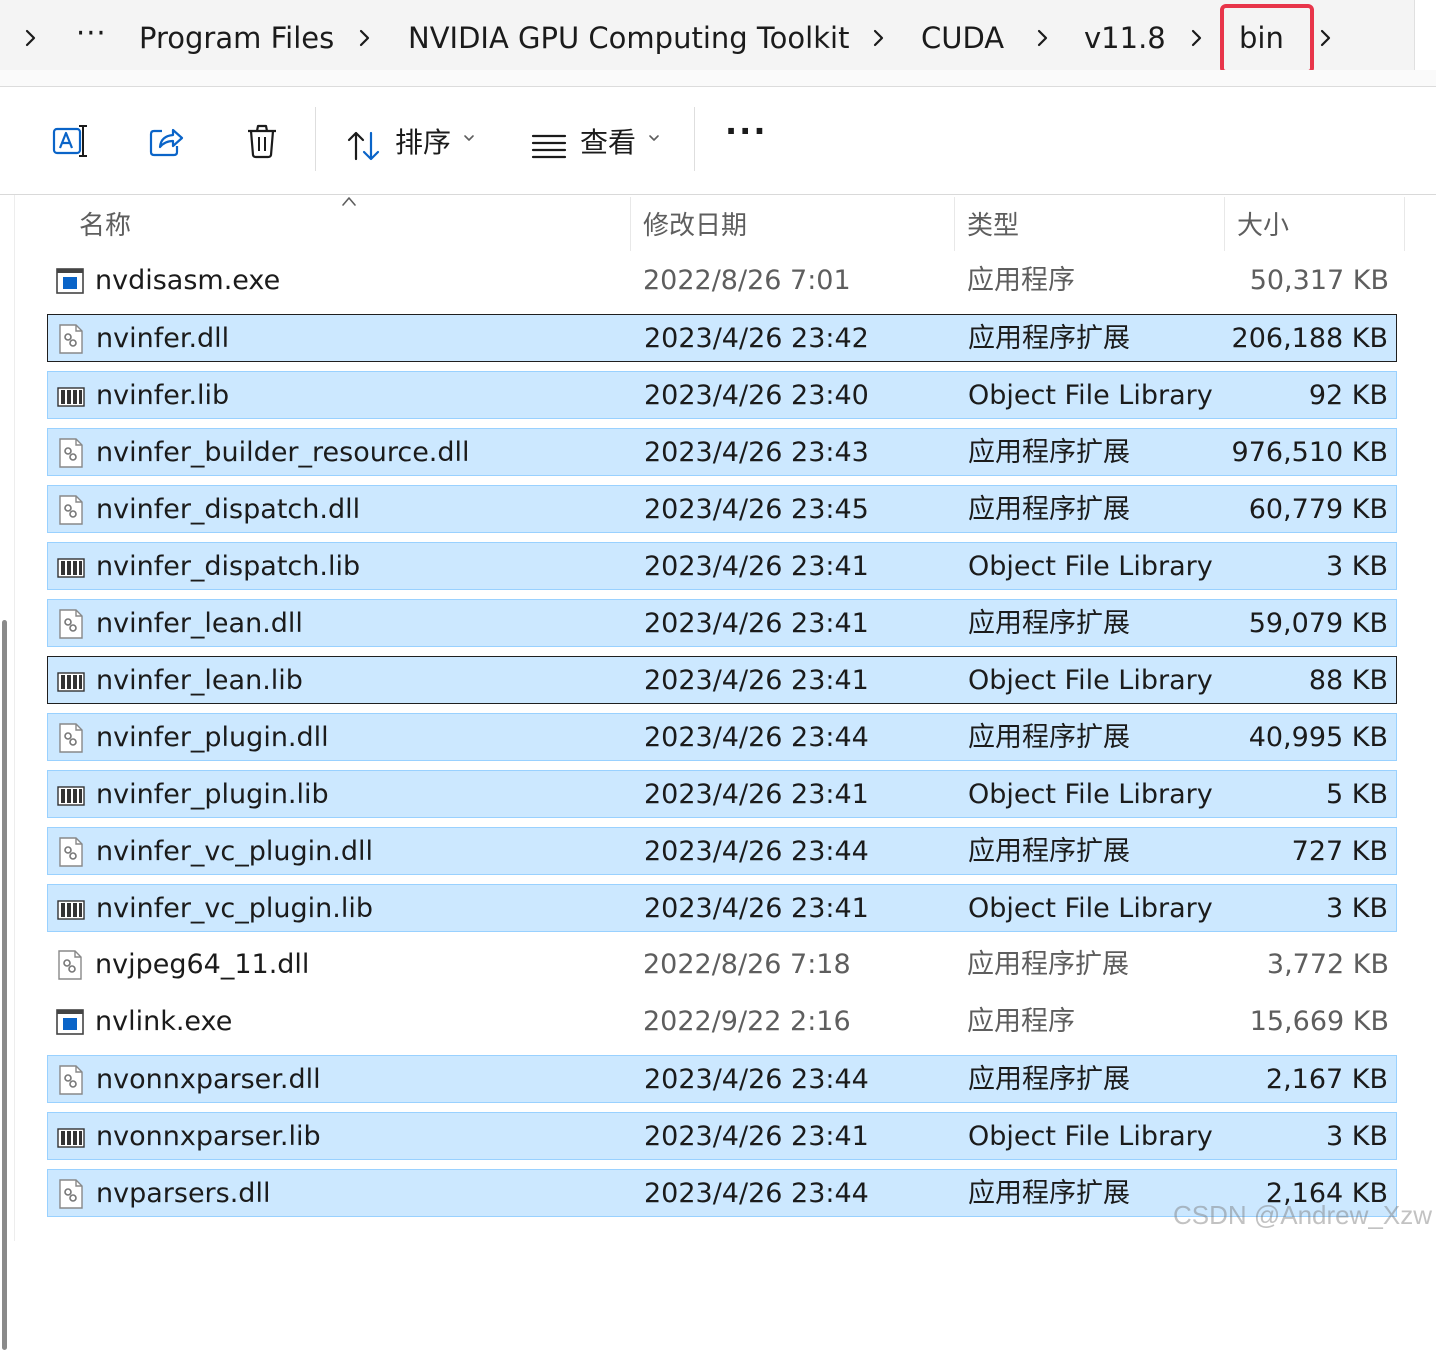 The height and width of the screenshot is (1350, 1436). What do you see at coordinates (349, 201) in the screenshot?
I see `sort-ascending-icon` at bounding box center [349, 201].